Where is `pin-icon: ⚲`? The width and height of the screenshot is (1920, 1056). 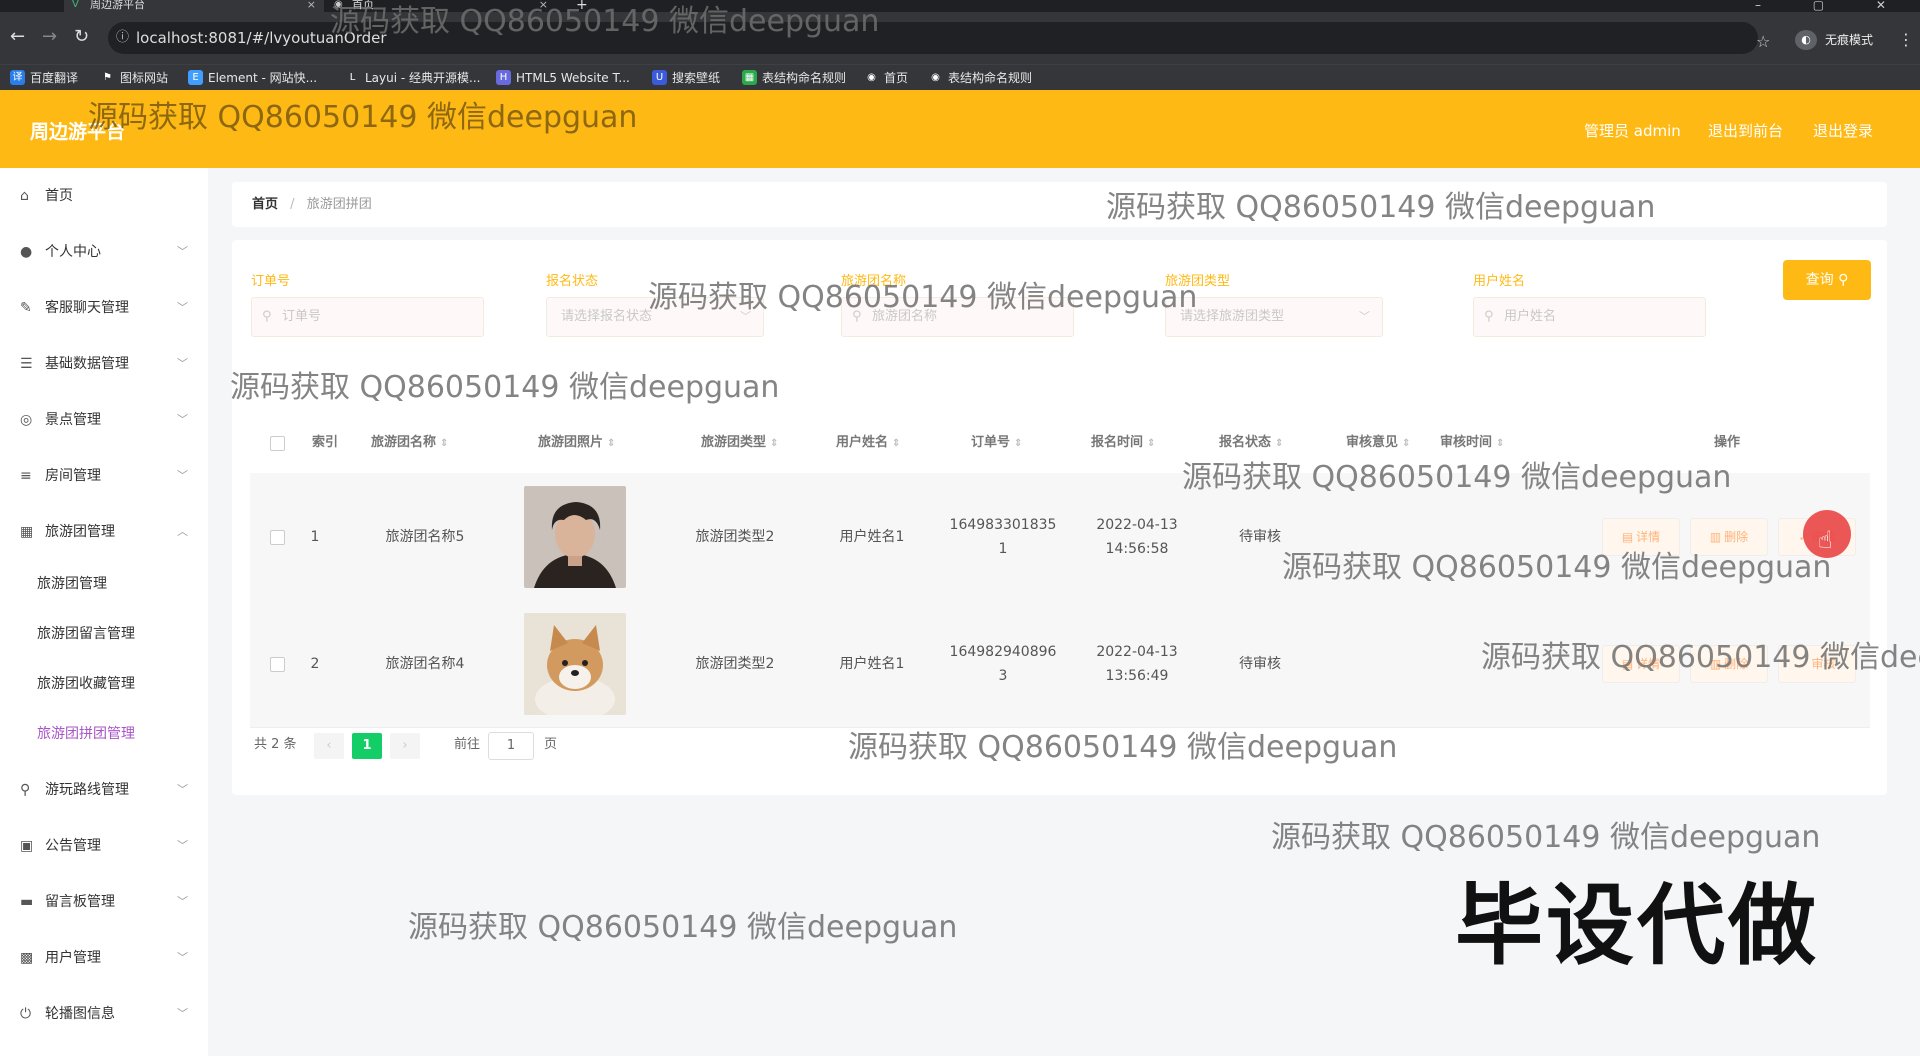
pin-icon: ⚲ is located at coordinates (25, 790).